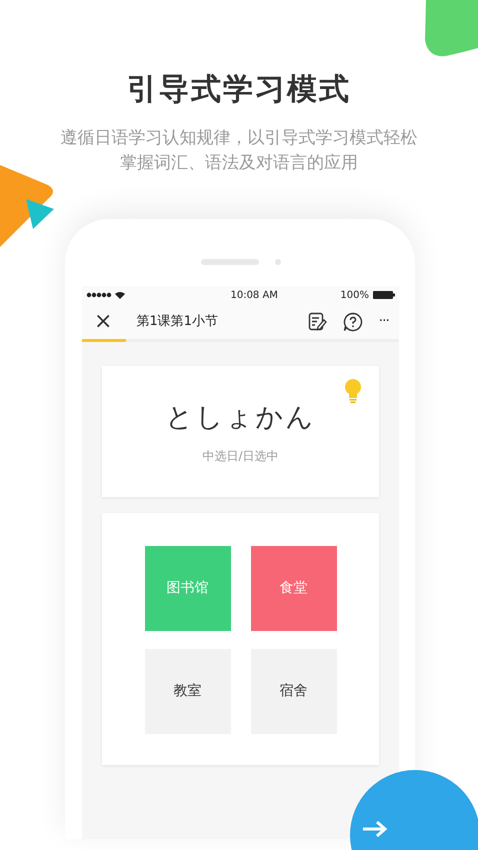  Describe the element at coordinates (187, 691) in the screenshot. I see `answer-option: 教室` at that location.